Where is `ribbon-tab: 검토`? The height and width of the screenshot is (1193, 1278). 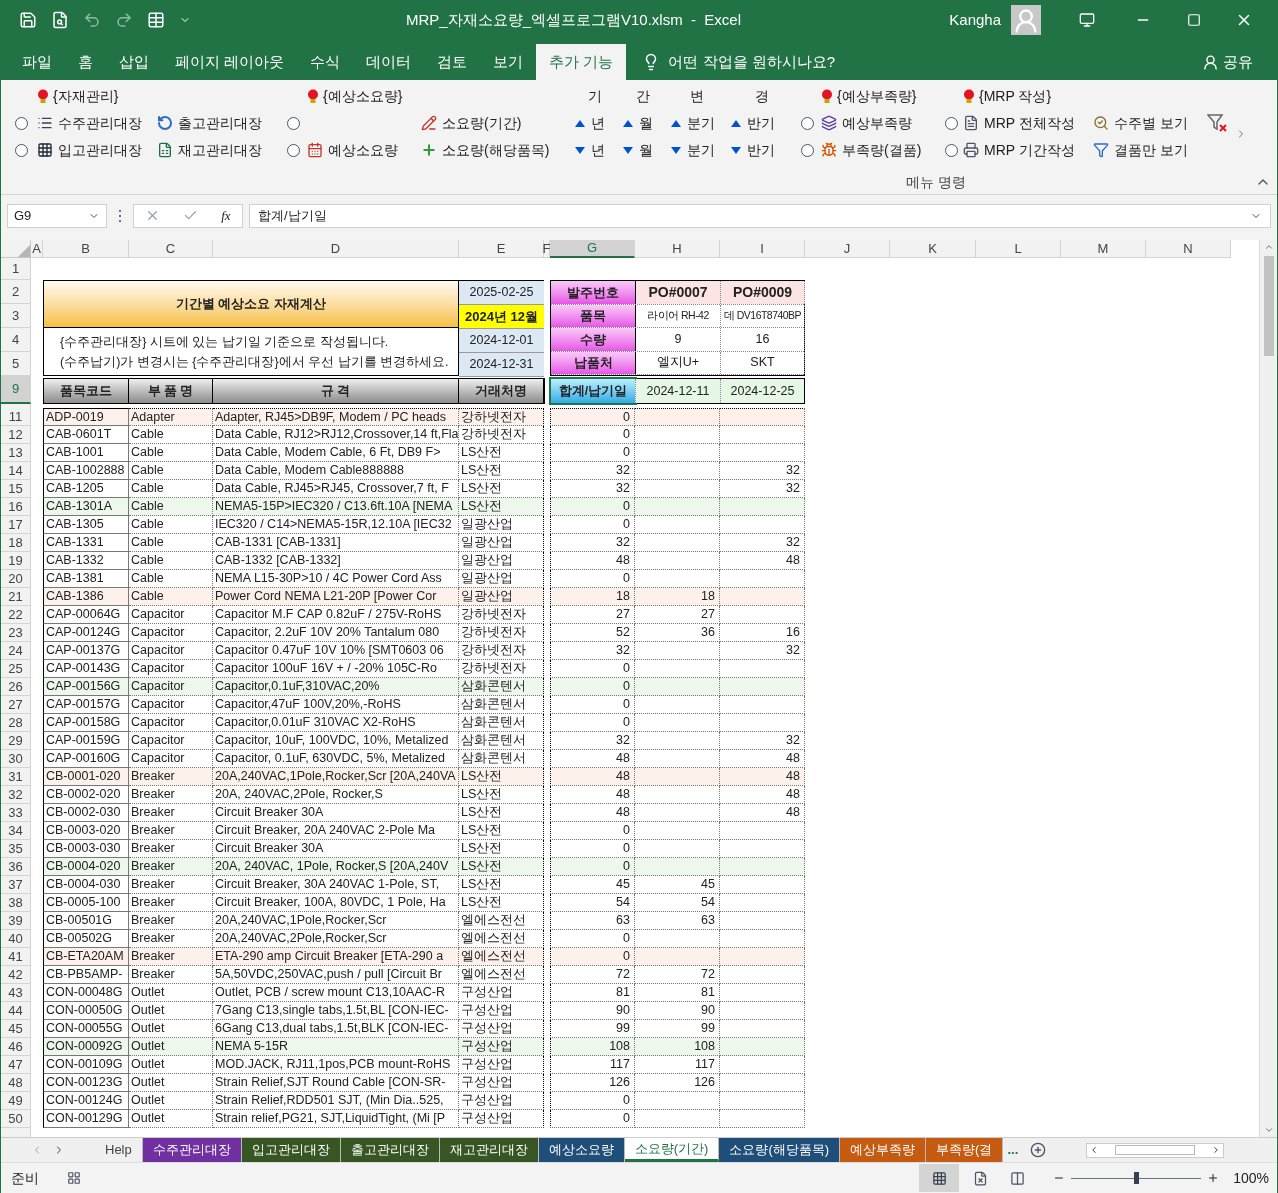 ribbon-tab: 검토 is located at coordinates (452, 62).